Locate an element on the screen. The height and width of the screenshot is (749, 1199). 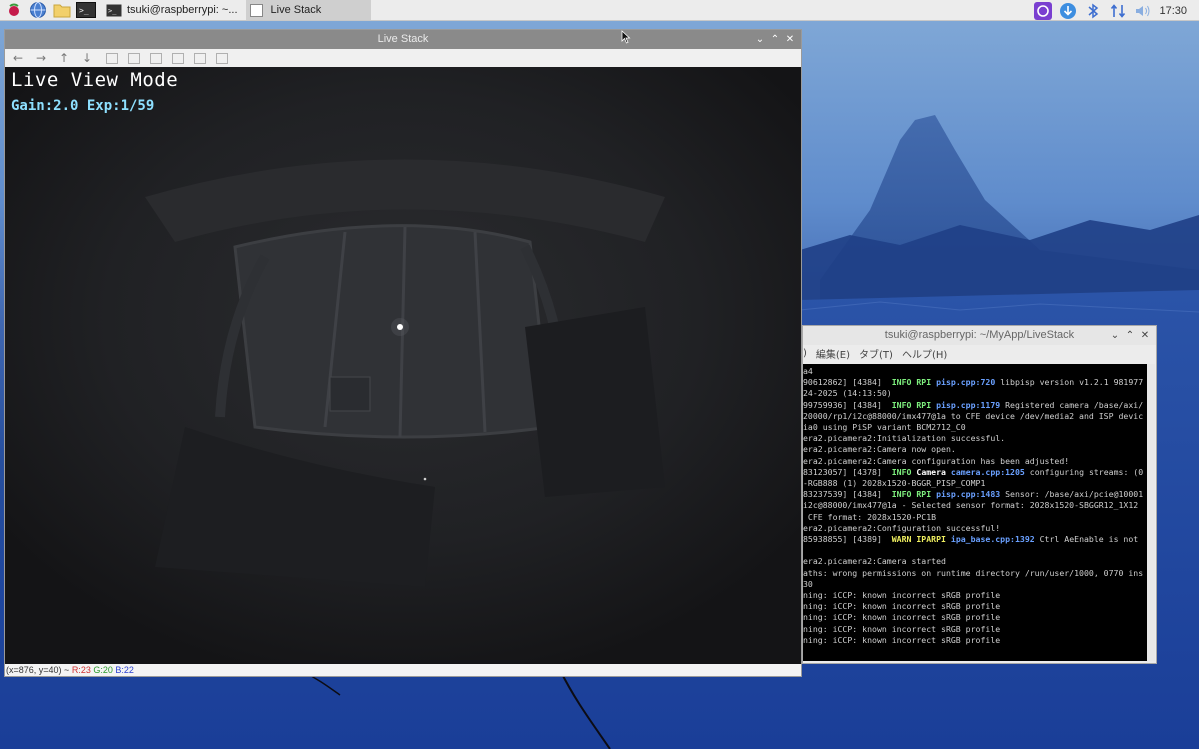
zoom-out-icon is located at coordinates (156, 58).